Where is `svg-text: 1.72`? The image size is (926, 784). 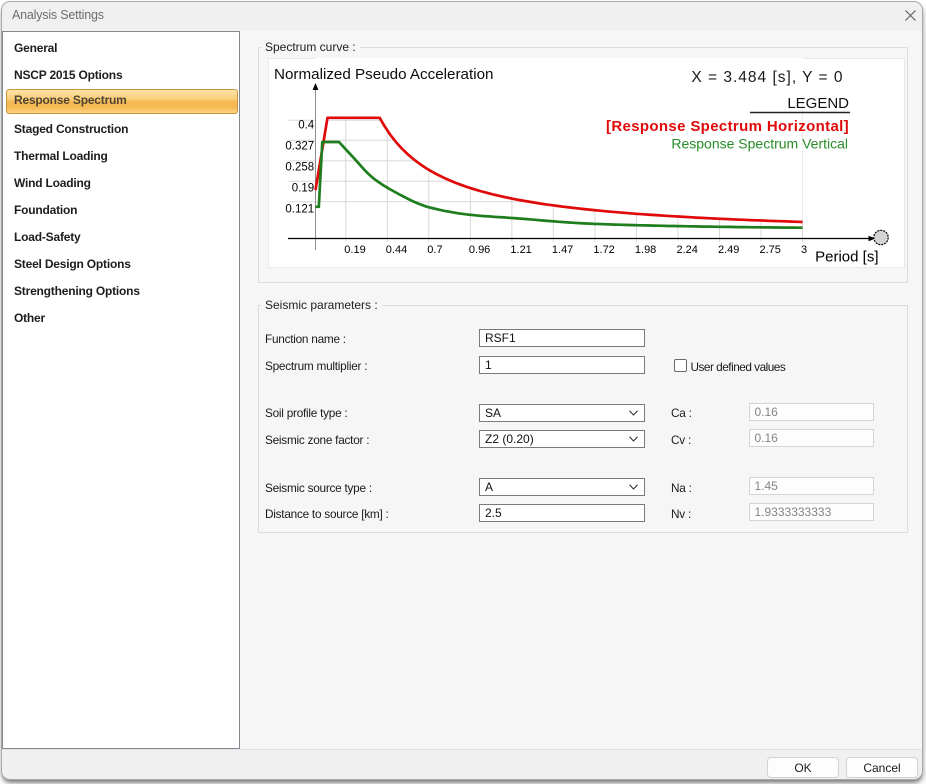
svg-text: 1.72 is located at coordinates (603, 250).